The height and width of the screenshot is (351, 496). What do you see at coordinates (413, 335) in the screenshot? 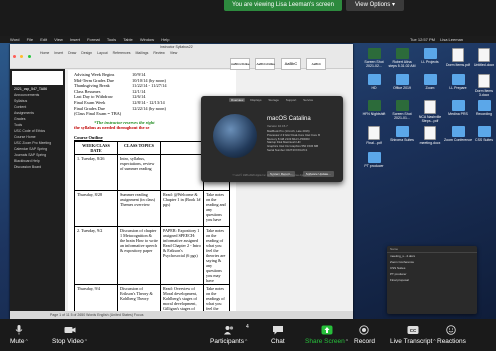
I see `live-transcript-button: CC Live Transcript^` at bounding box center [413, 335].